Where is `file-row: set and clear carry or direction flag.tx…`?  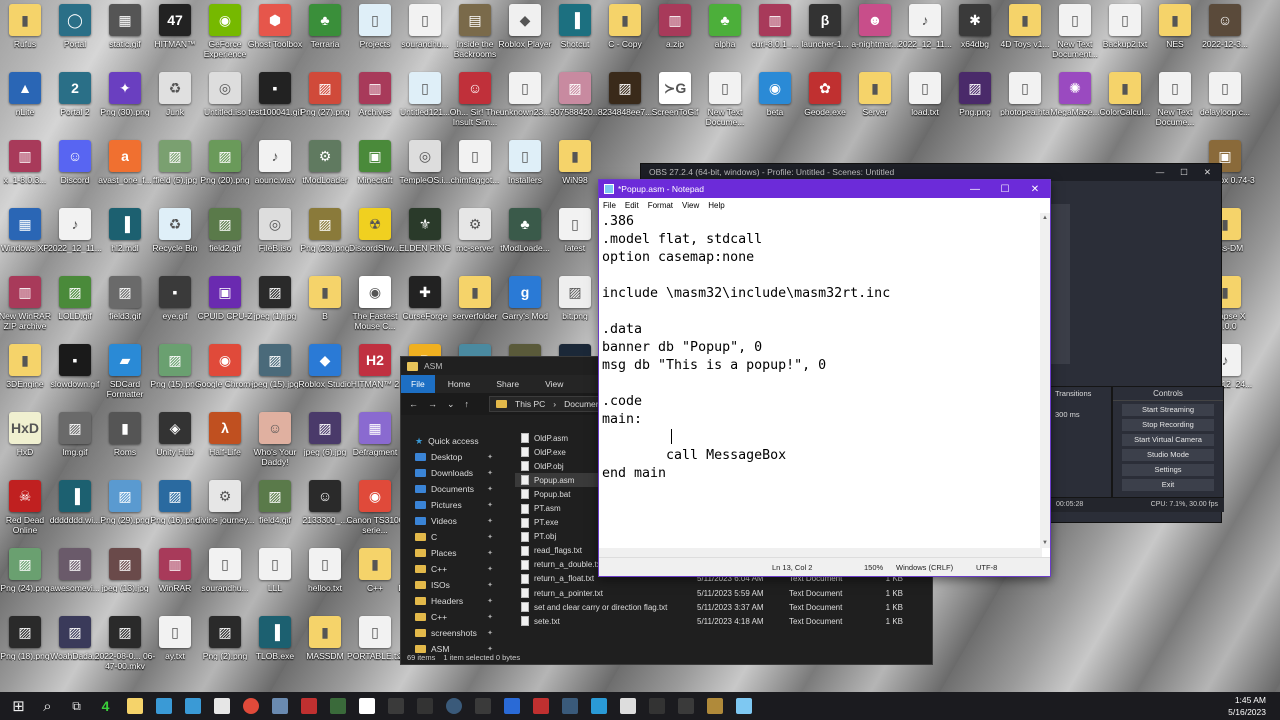 file-row: set and clear carry or direction flag.tx… is located at coordinates (724, 607).